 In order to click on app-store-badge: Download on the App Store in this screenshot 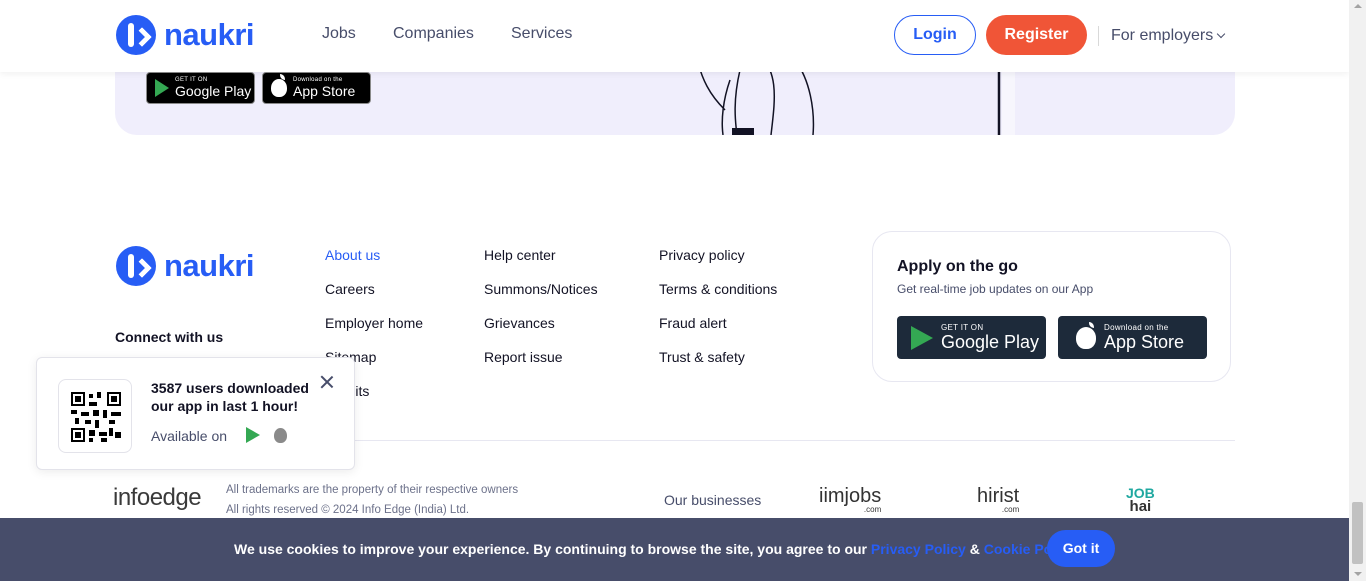, I will do `click(316, 88)`.